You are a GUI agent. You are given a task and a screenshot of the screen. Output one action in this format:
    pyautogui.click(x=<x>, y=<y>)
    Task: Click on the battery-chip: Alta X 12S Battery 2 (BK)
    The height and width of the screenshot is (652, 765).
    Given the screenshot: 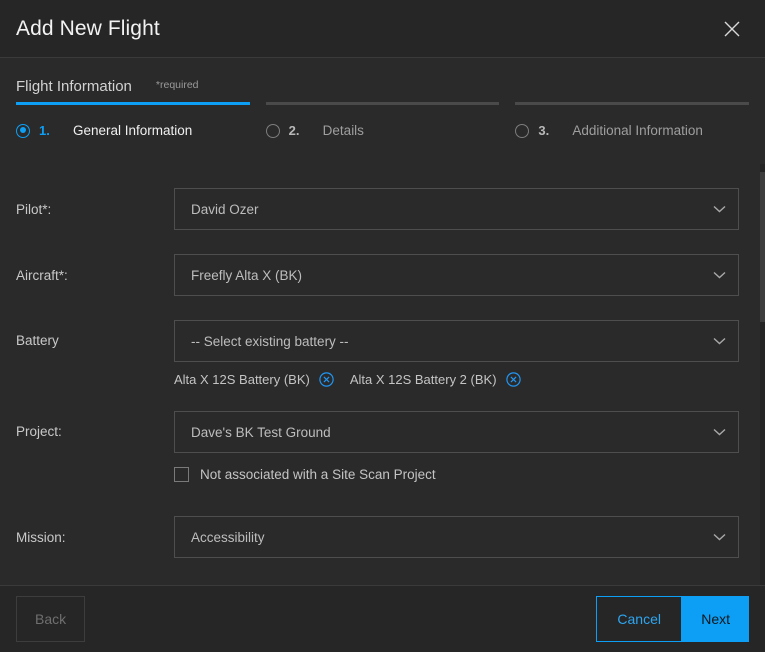 What is the action you would take?
    pyautogui.click(x=435, y=379)
    